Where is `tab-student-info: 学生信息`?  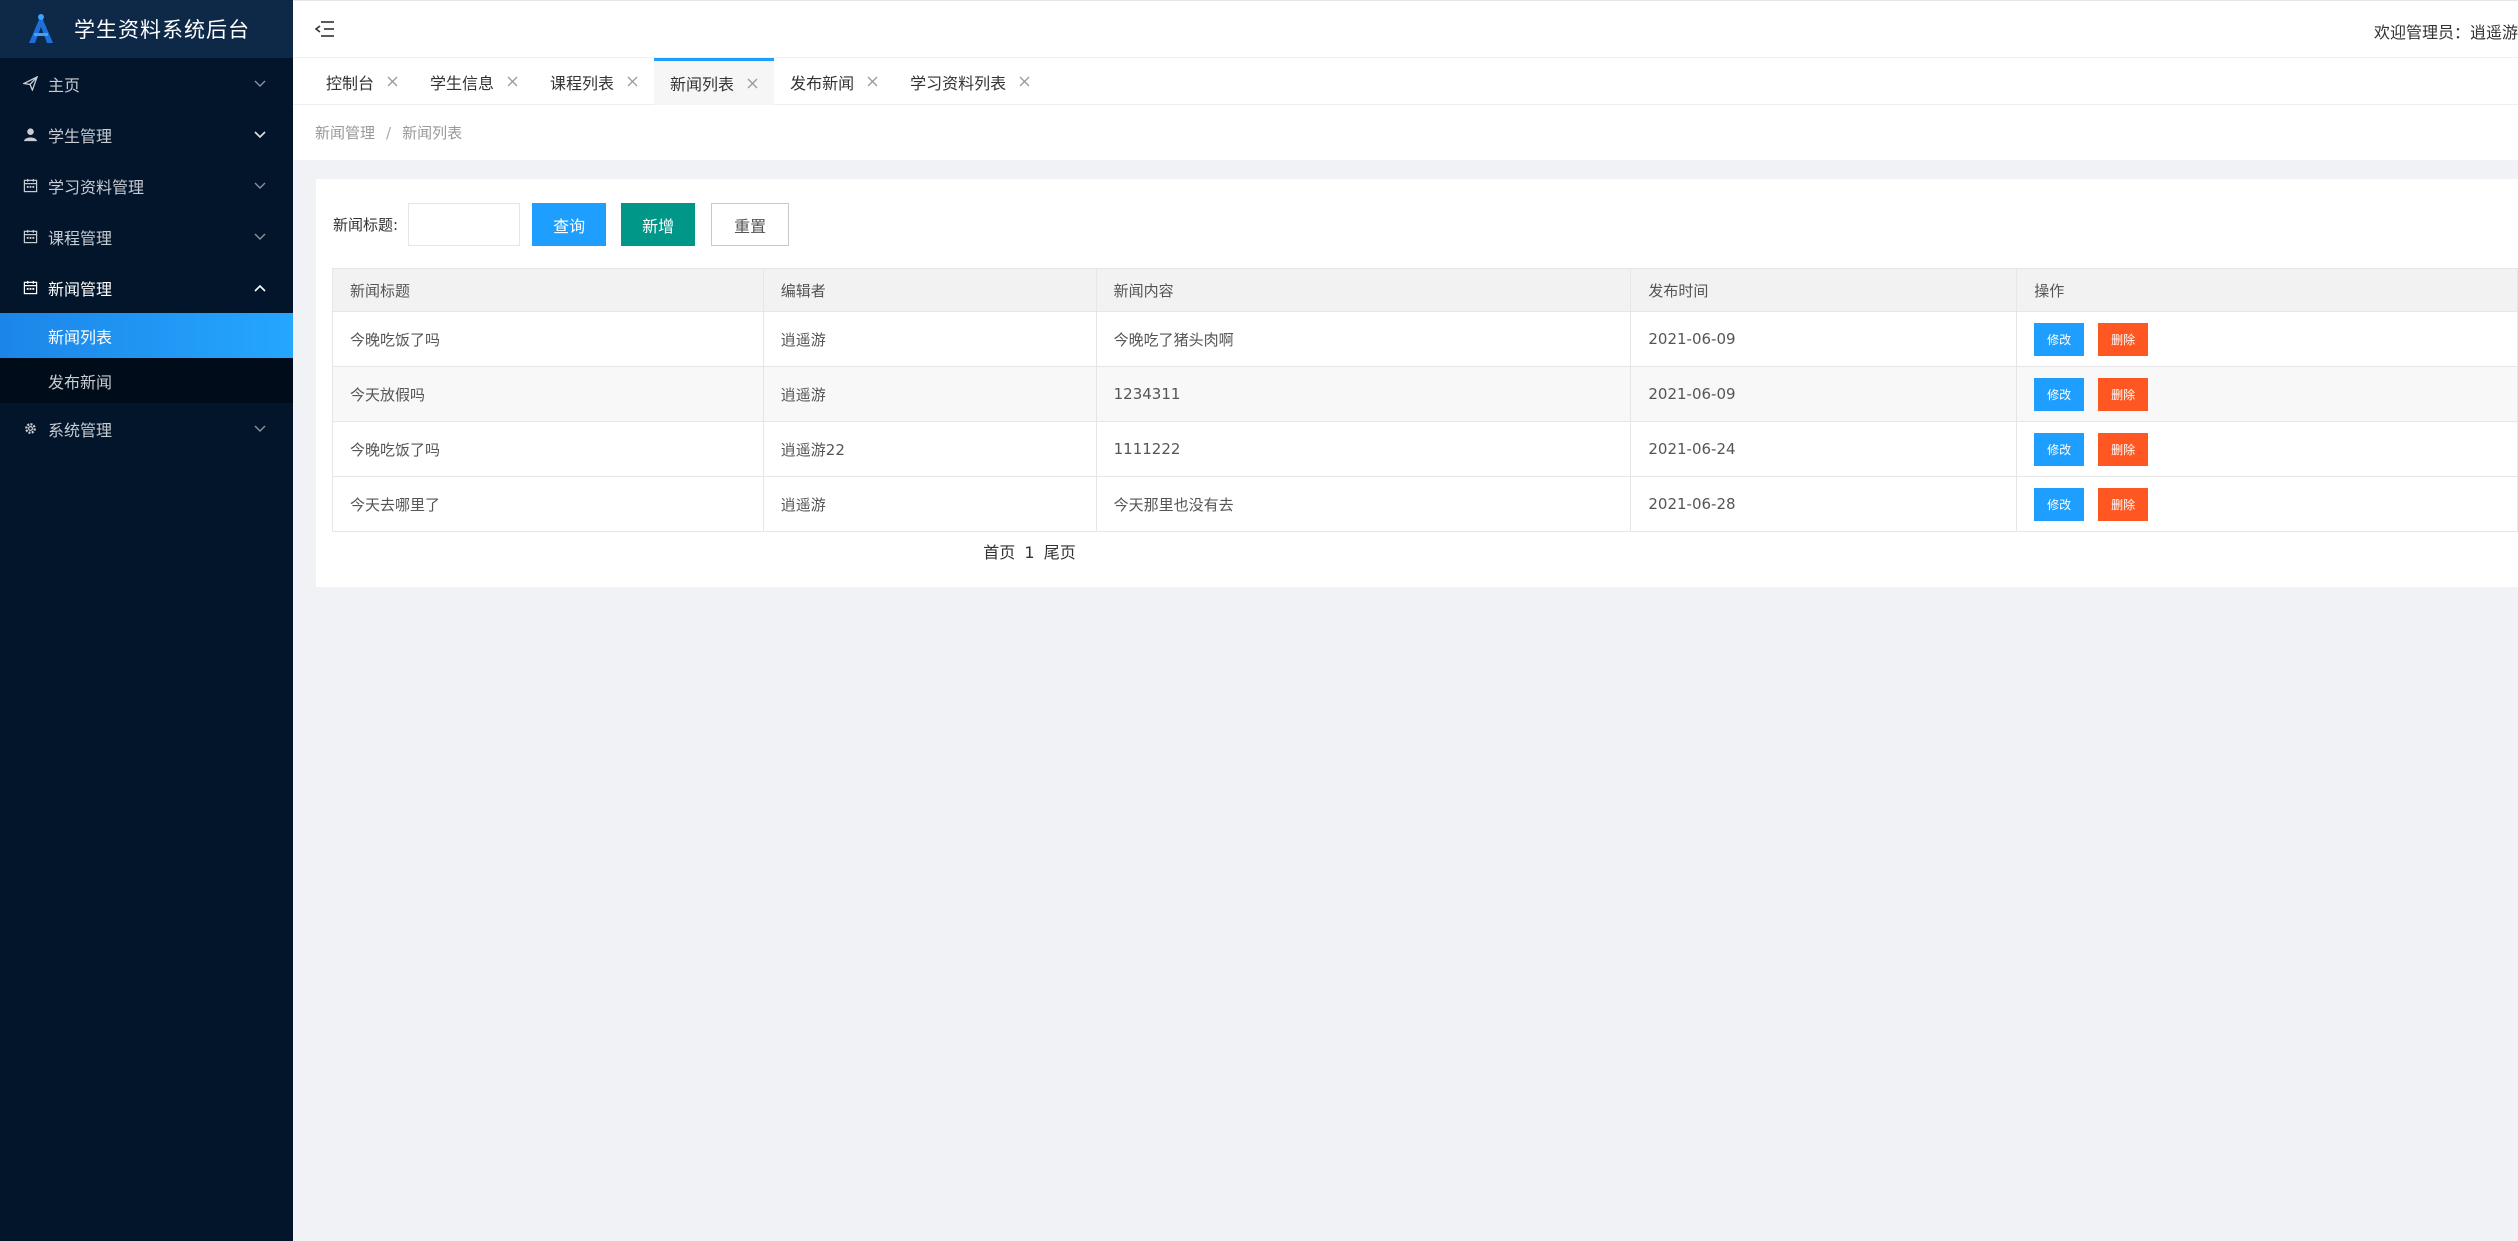 tab-student-info: 学生信息 is located at coordinates (474, 81).